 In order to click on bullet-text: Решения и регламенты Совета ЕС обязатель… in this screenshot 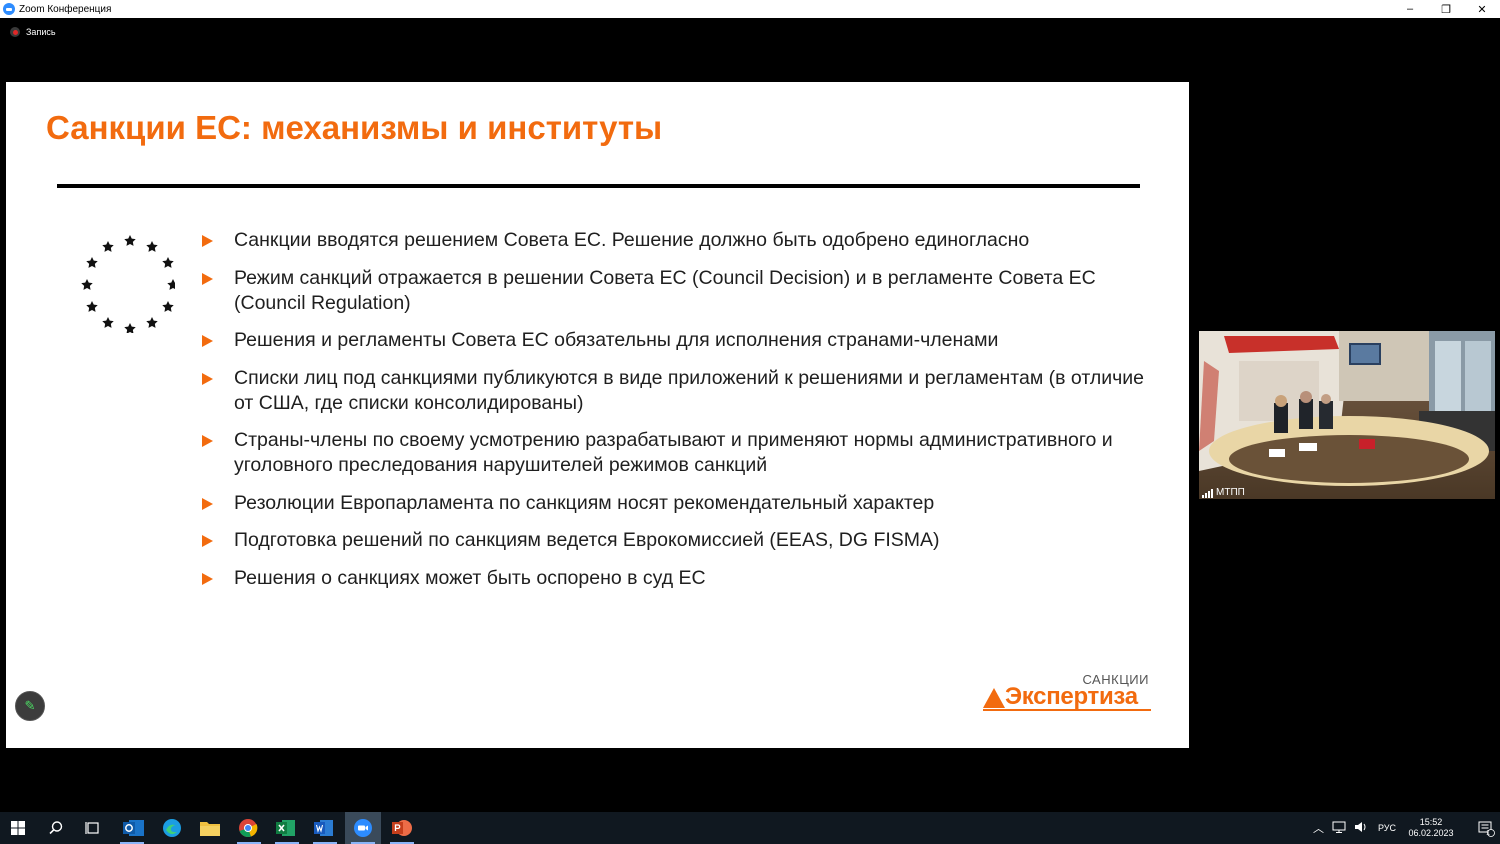, I will do `click(616, 340)`.